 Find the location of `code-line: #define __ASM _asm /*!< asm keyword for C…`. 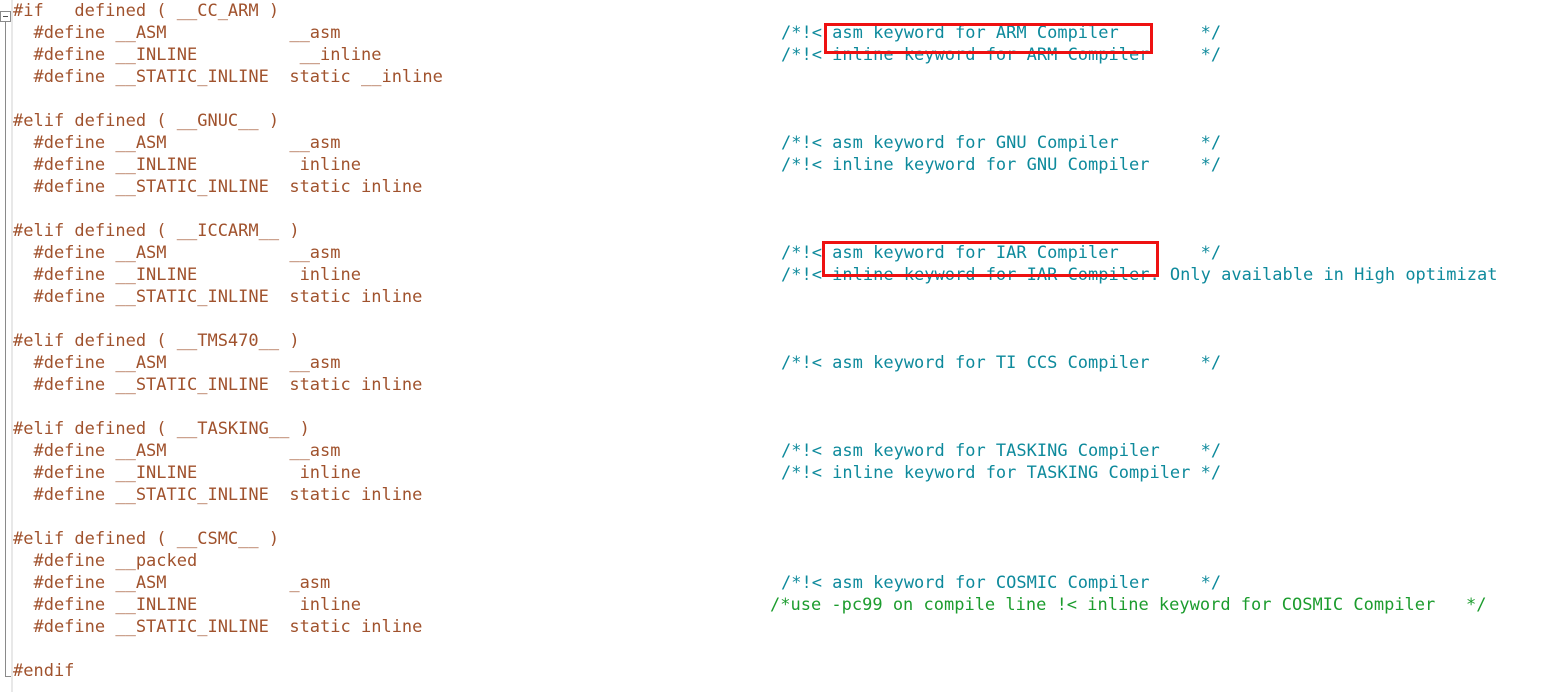

code-line: #define __ASM _asm /*!< asm keyword for C… is located at coordinates (782, 583).